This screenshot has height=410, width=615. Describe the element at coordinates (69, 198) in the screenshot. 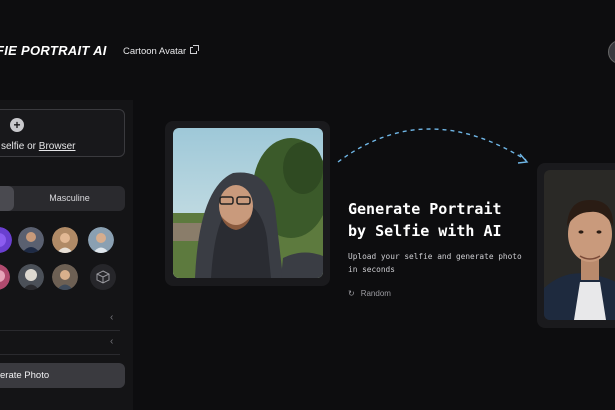

I see `gender-option-masculine: Masculine` at that location.